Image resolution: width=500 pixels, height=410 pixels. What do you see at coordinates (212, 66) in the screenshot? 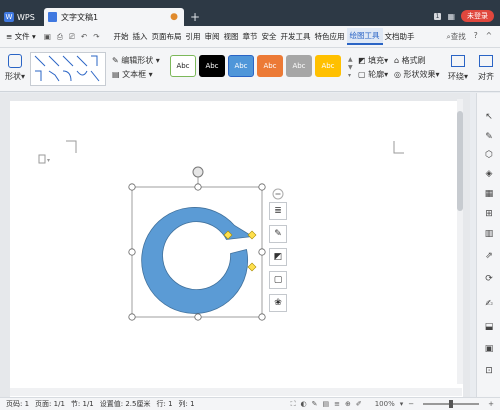
I see `shape-style-1: Abc` at bounding box center [212, 66].